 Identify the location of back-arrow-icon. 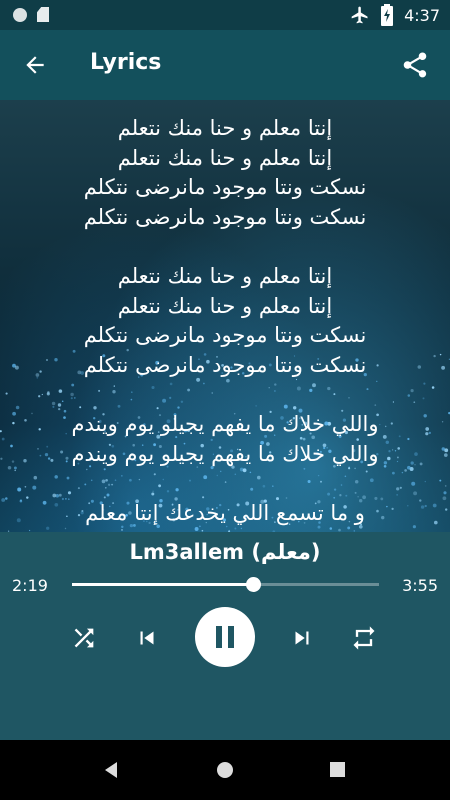
(35, 65).